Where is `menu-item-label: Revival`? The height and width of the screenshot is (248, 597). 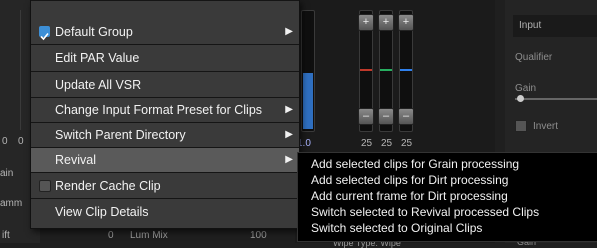
menu-item-label: Revival is located at coordinates (75, 160).